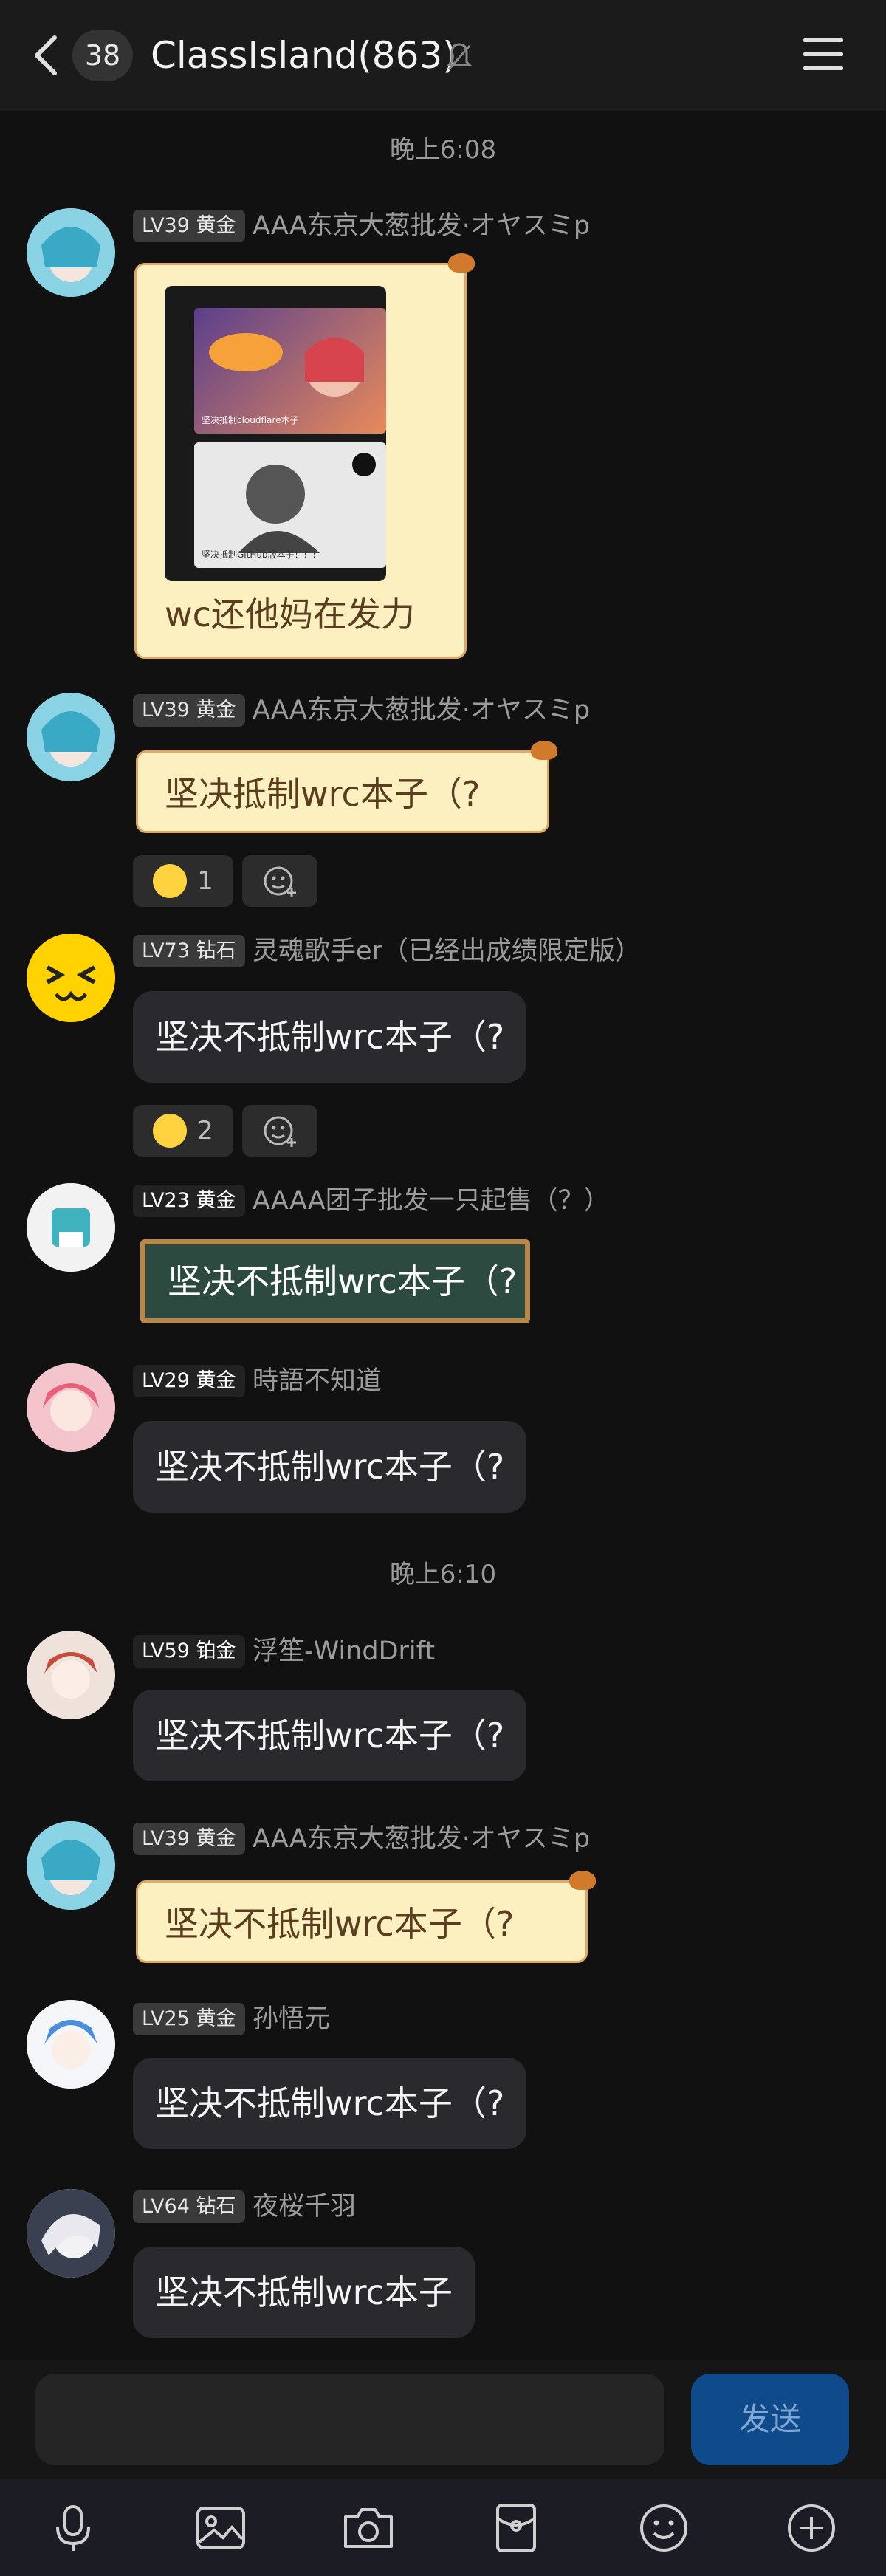  Describe the element at coordinates (189, 1201) in the screenshot. I see `level-badge: LV23 黄金` at that location.